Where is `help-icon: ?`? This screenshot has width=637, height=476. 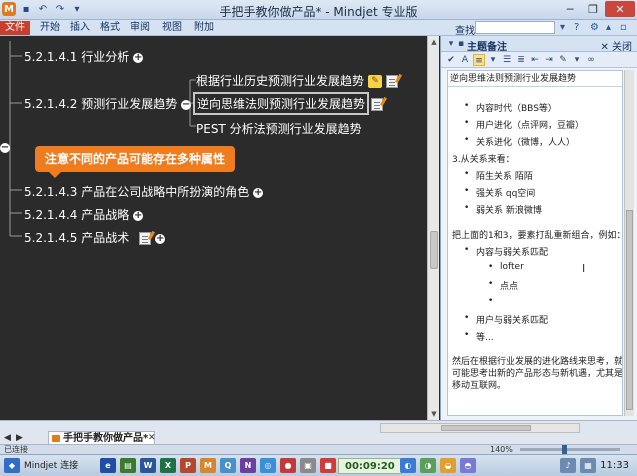
help-icon: ? is located at coordinates (576, 27).